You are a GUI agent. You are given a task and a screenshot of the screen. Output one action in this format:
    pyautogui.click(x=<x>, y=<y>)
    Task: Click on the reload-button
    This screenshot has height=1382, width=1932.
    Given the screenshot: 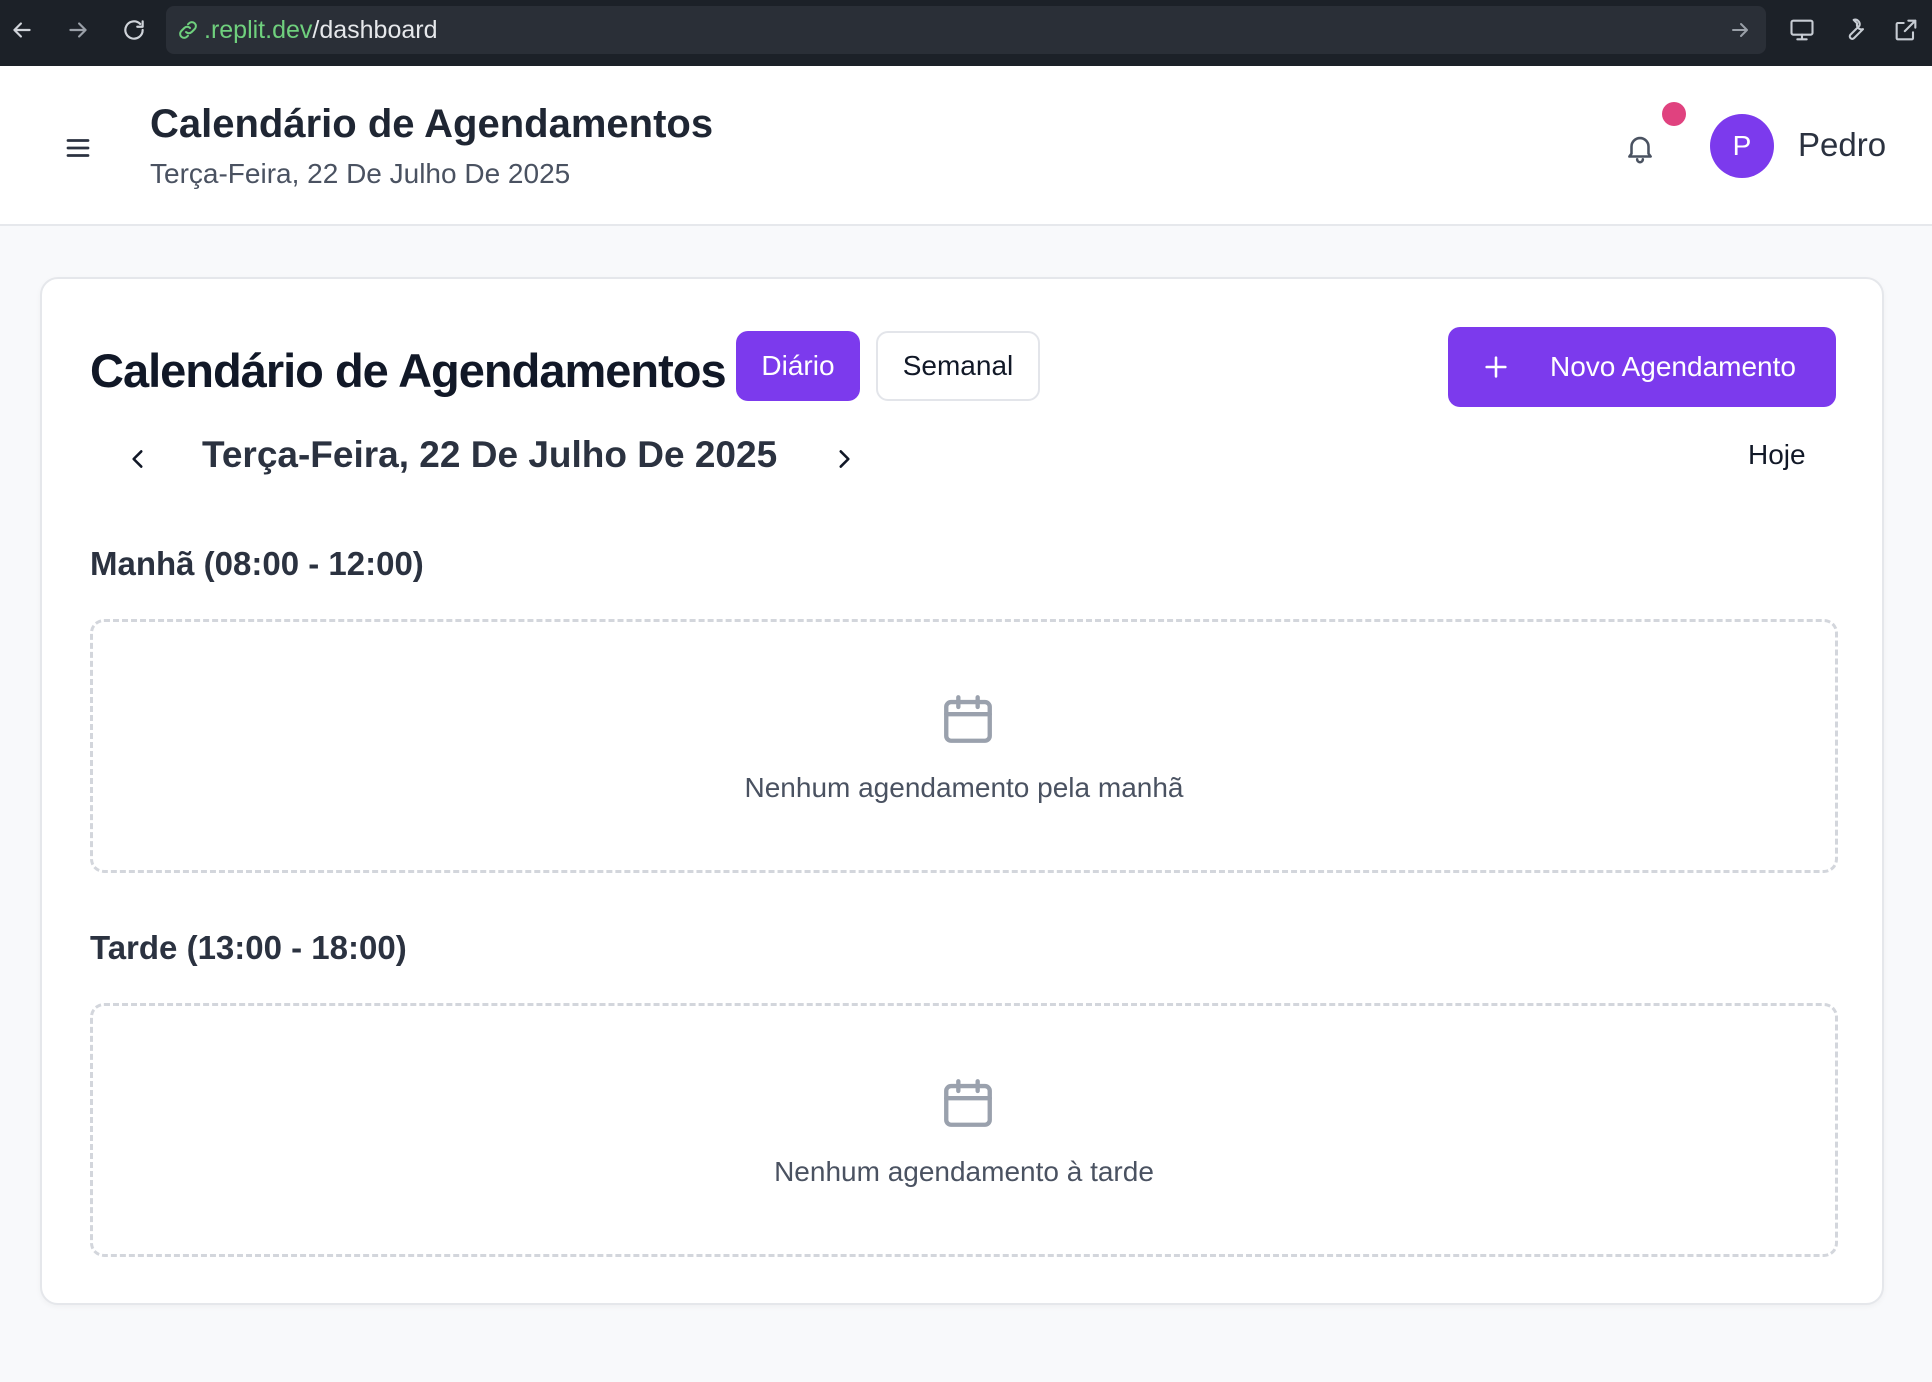 What is the action you would take?
    pyautogui.click(x=134, y=30)
    